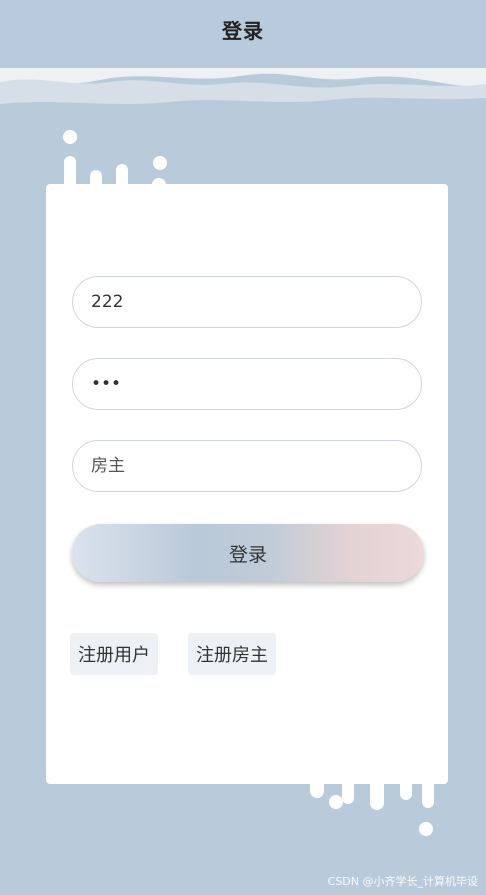  I want to click on login-button: 登录, so click(248, 553).